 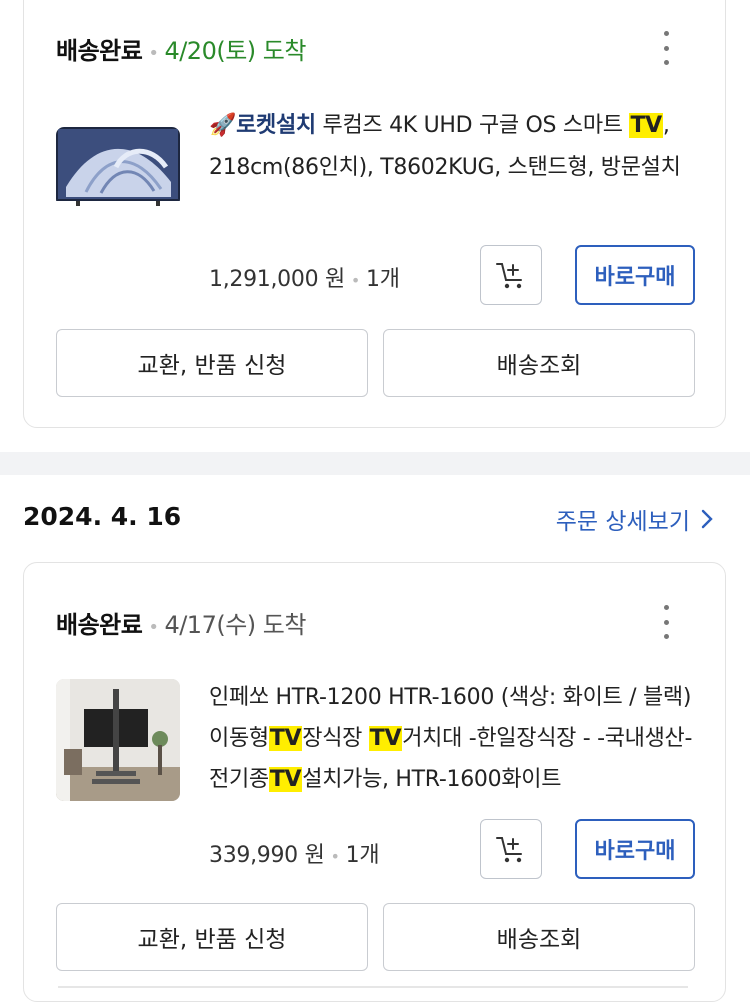 I want to click on price-row: 339,990 원 • 1개, so click(x=294, y=855).